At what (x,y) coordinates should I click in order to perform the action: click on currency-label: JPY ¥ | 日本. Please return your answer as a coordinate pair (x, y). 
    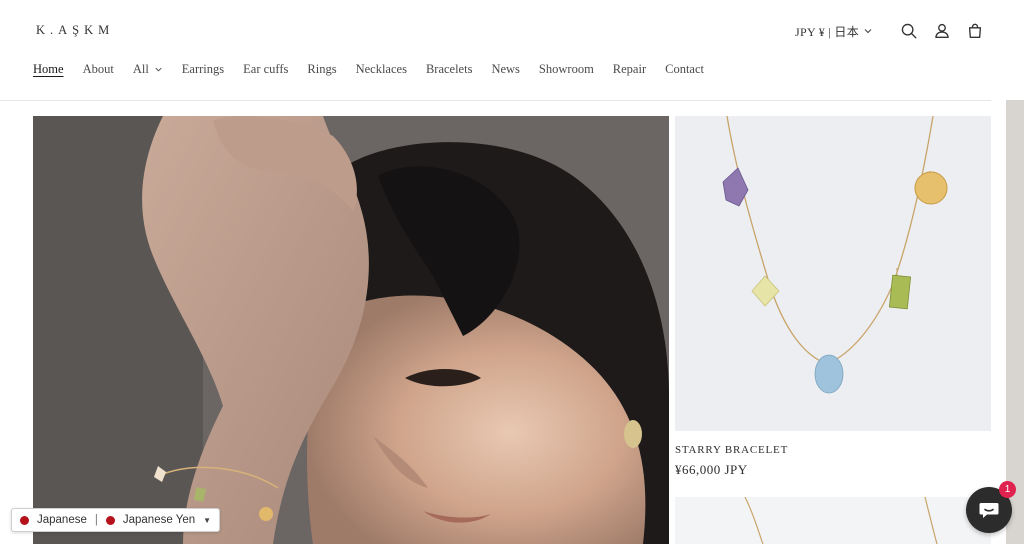
    Looking at the image, I should click on (827, 31).